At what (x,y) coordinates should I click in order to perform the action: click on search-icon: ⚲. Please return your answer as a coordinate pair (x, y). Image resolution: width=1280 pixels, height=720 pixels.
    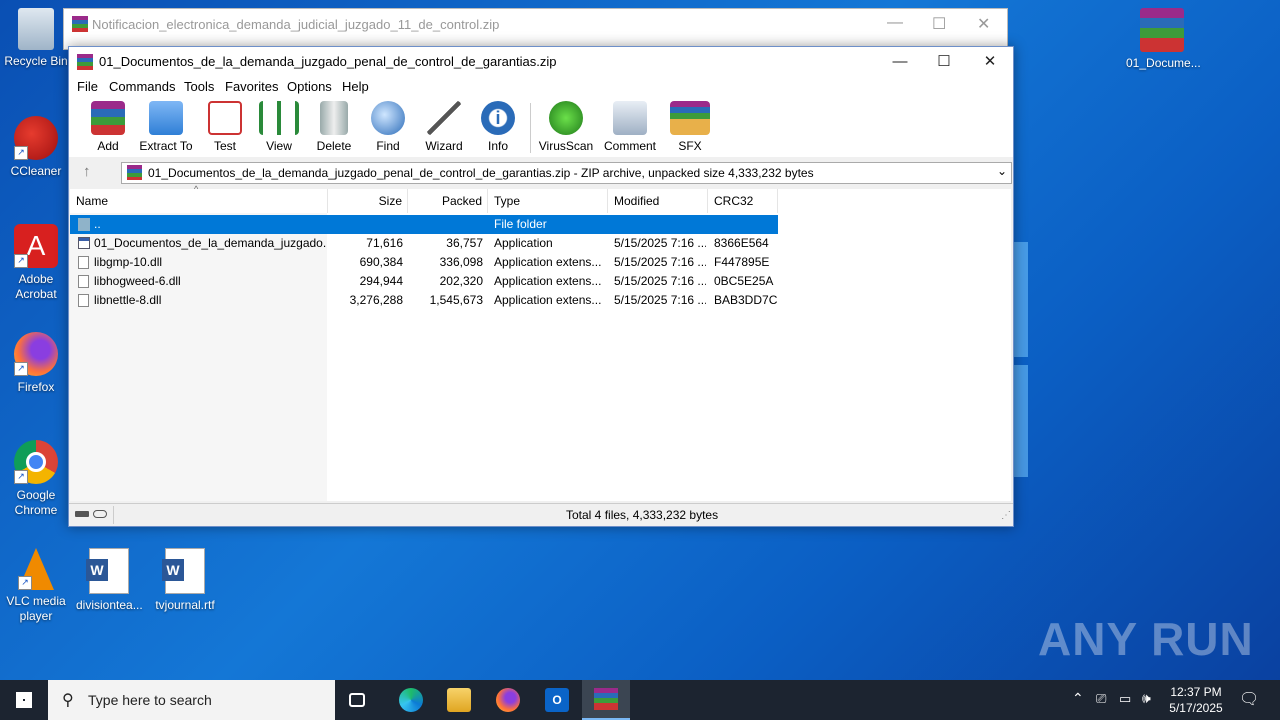
    Looking at the image, I should click on (68, 700).